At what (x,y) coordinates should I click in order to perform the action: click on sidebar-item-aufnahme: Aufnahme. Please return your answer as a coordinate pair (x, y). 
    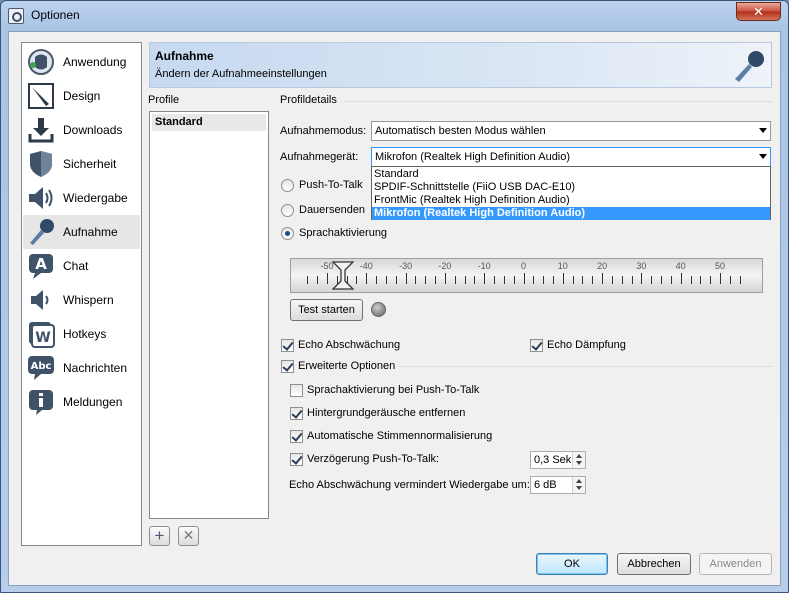
    Looking at the image, I should click on (81, 232).